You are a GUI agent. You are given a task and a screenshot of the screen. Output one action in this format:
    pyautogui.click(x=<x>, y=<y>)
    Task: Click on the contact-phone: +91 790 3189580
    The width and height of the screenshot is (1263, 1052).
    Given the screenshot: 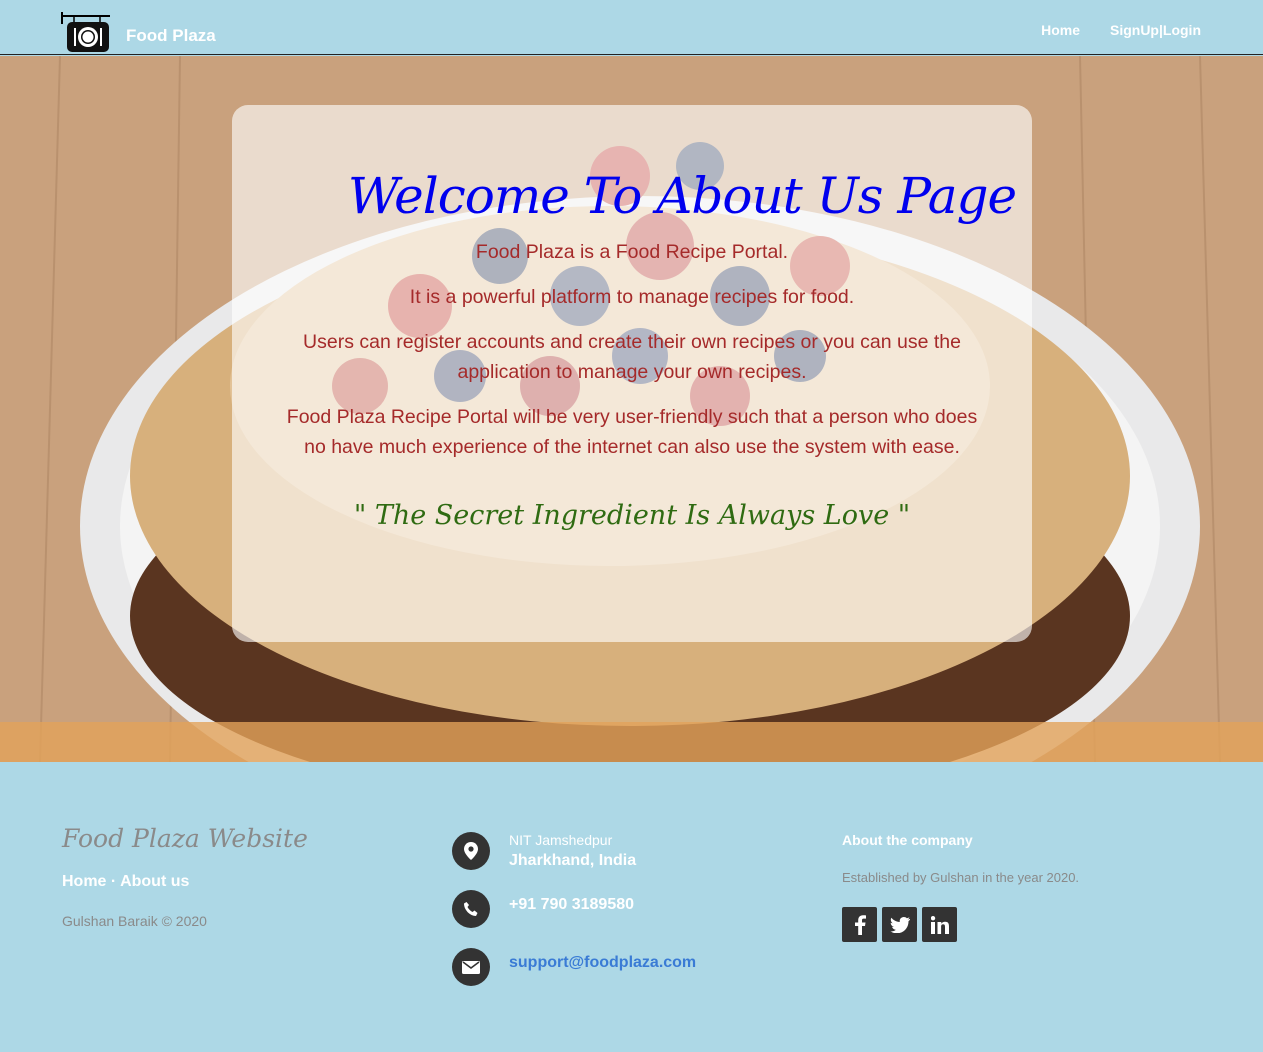 What is the action you would take?
    pyautogui.click(x=571, y=905)
    